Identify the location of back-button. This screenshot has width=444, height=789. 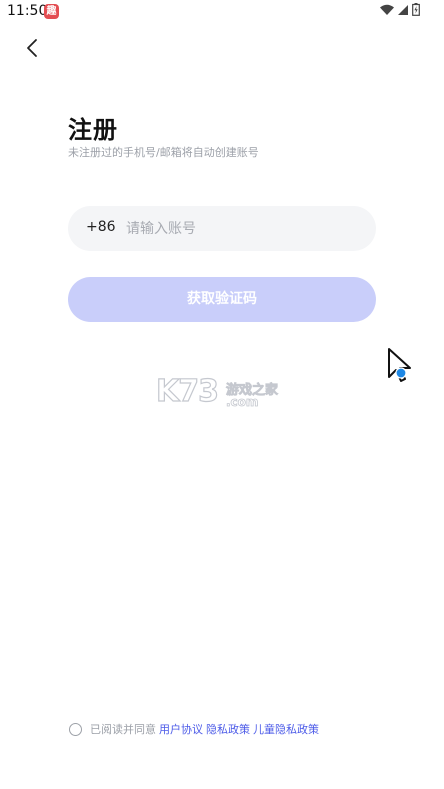
(33, 48).